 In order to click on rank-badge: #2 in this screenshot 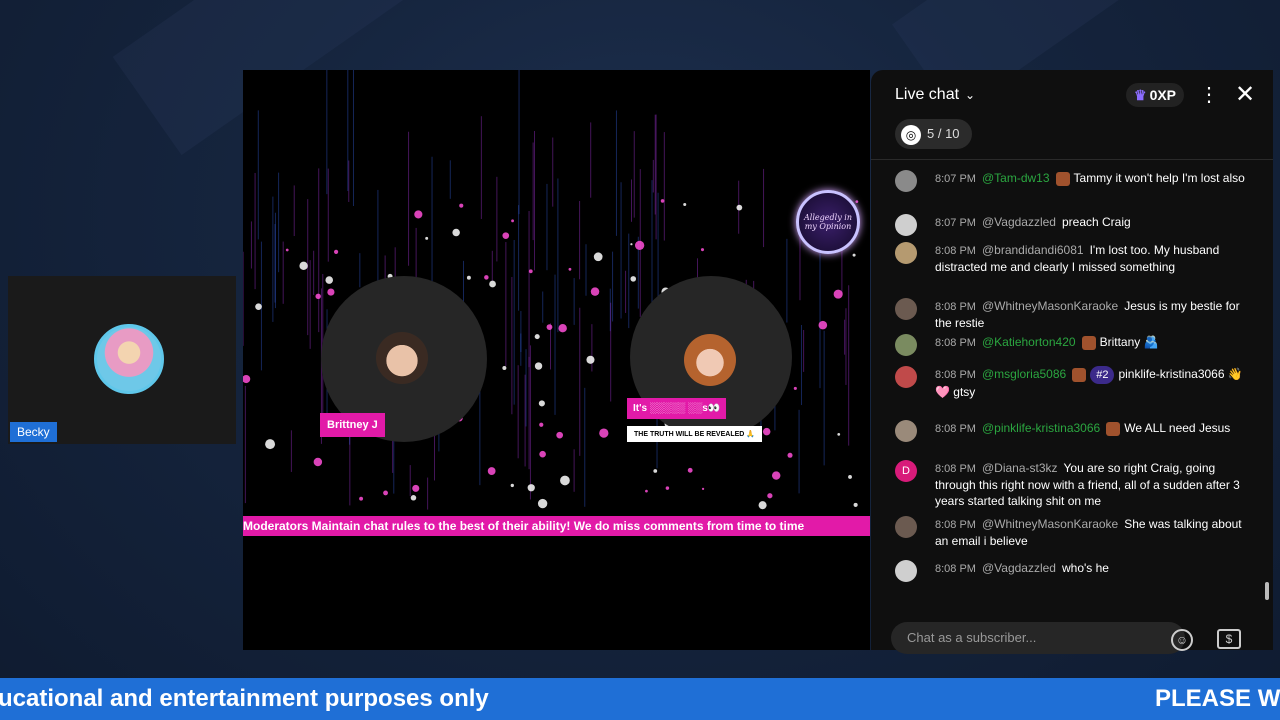, I will do `click(1102, 375)`.